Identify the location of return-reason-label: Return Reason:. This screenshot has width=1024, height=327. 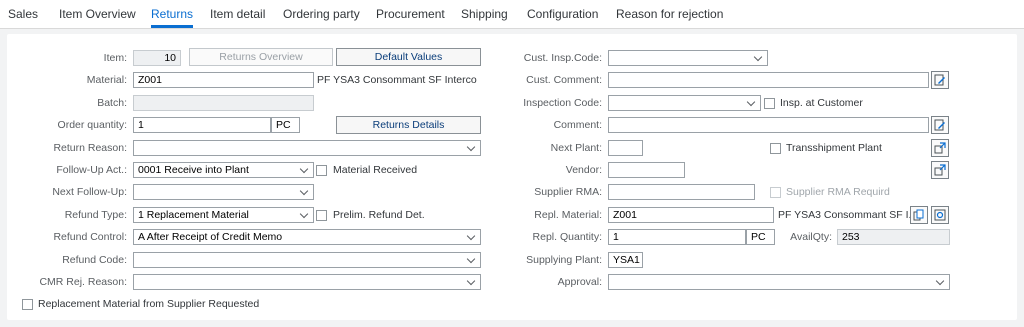
(90, 148).